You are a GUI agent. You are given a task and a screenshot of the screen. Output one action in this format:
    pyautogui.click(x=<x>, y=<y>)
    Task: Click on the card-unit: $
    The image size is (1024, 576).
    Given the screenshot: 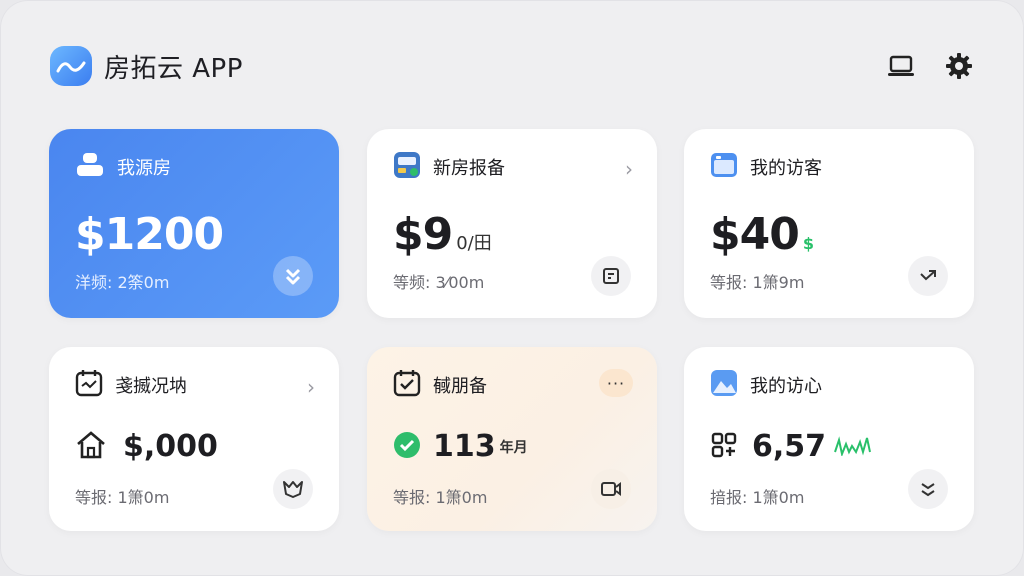 What is the action you would take?
    pyautogui.click(x=808, y=243)
    